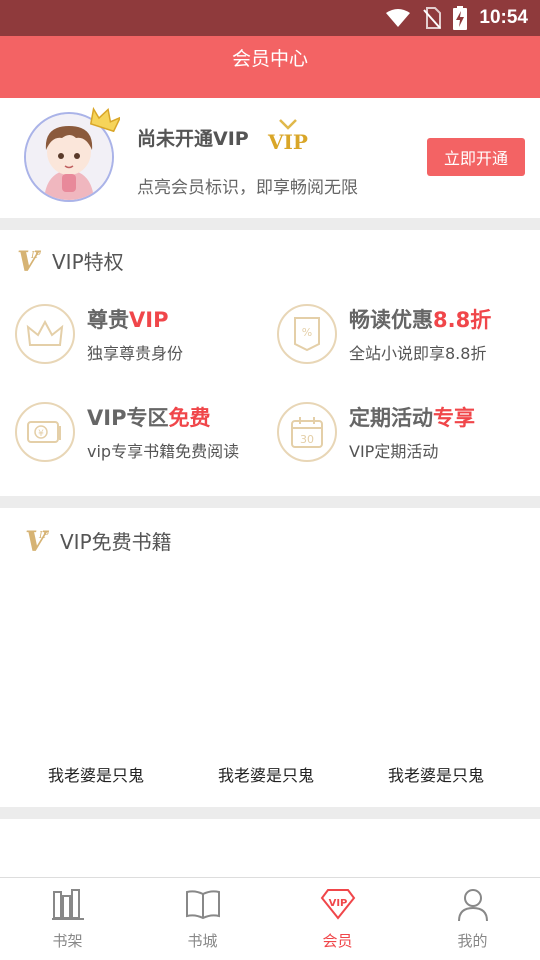 This screenshot has width=540, height=960. I want to click on privilege-title: 畅读优惠8.8折, so click(420, 320).